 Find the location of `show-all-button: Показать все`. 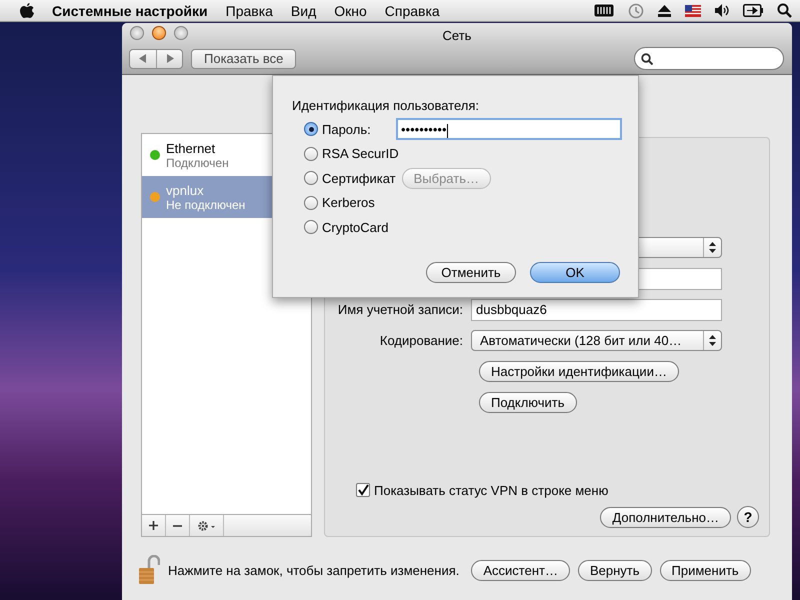

show-all-button: Показать все is located at coordinates (243, 58).